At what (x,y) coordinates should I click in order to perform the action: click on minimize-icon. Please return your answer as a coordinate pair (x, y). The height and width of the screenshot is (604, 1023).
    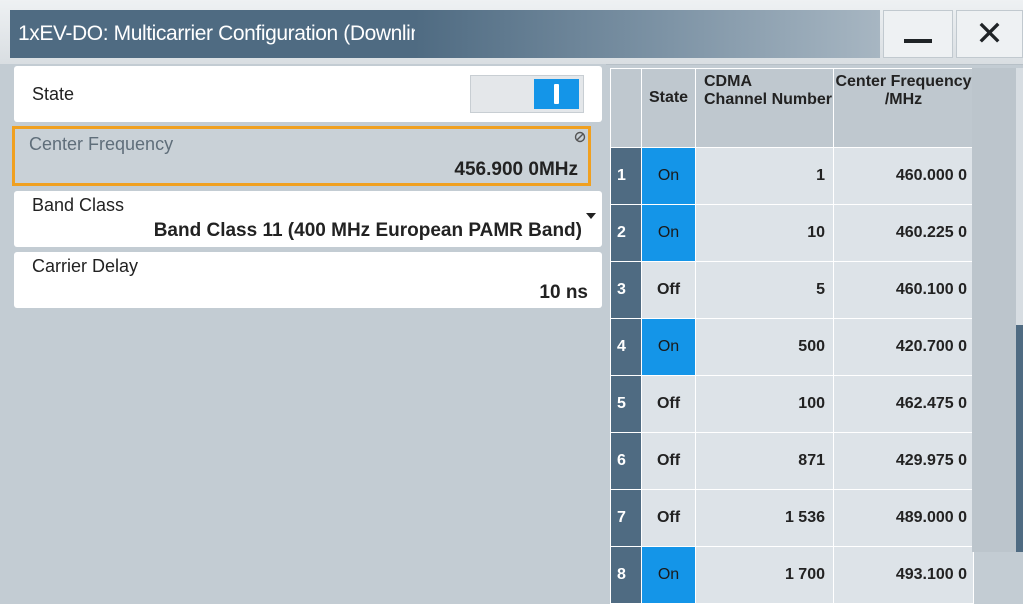
    Looking at the image, I should click on (918, 41).